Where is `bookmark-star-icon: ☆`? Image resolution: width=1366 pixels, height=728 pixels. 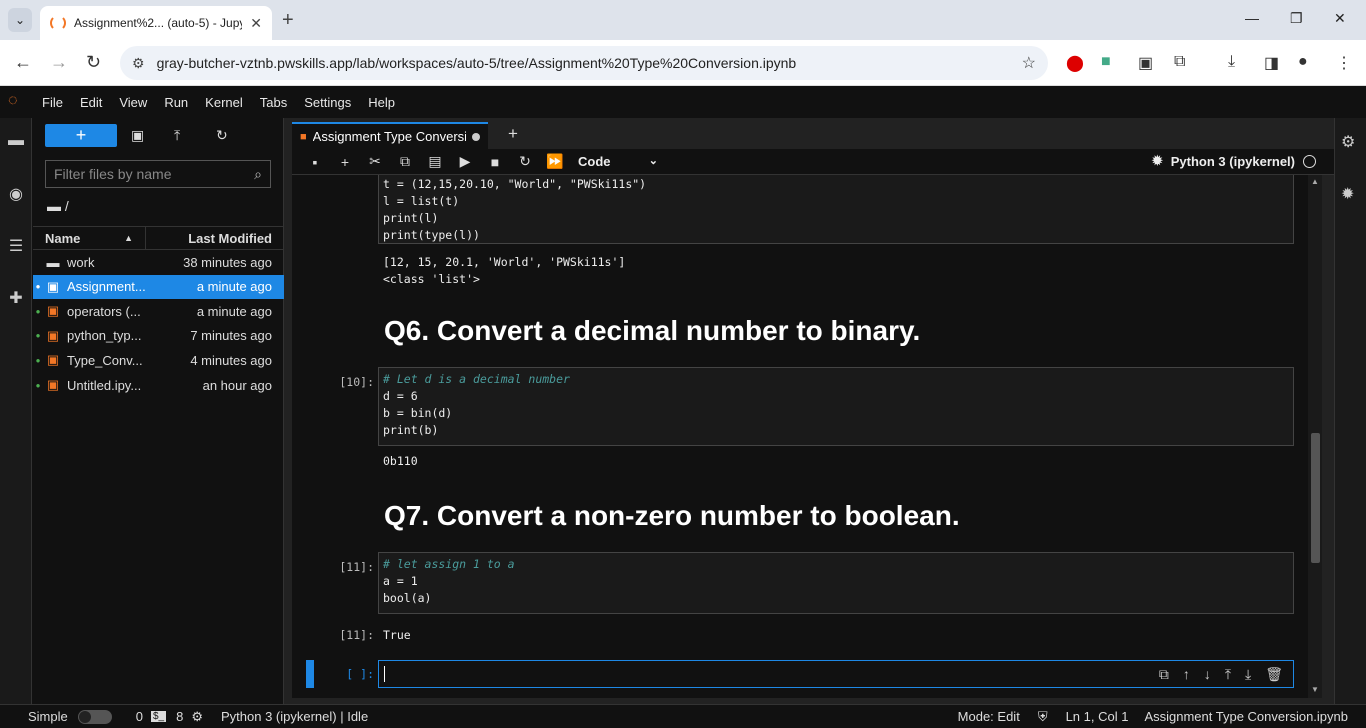 bookmark-star-icon: ☆ is located at coordinates (1029, 63).